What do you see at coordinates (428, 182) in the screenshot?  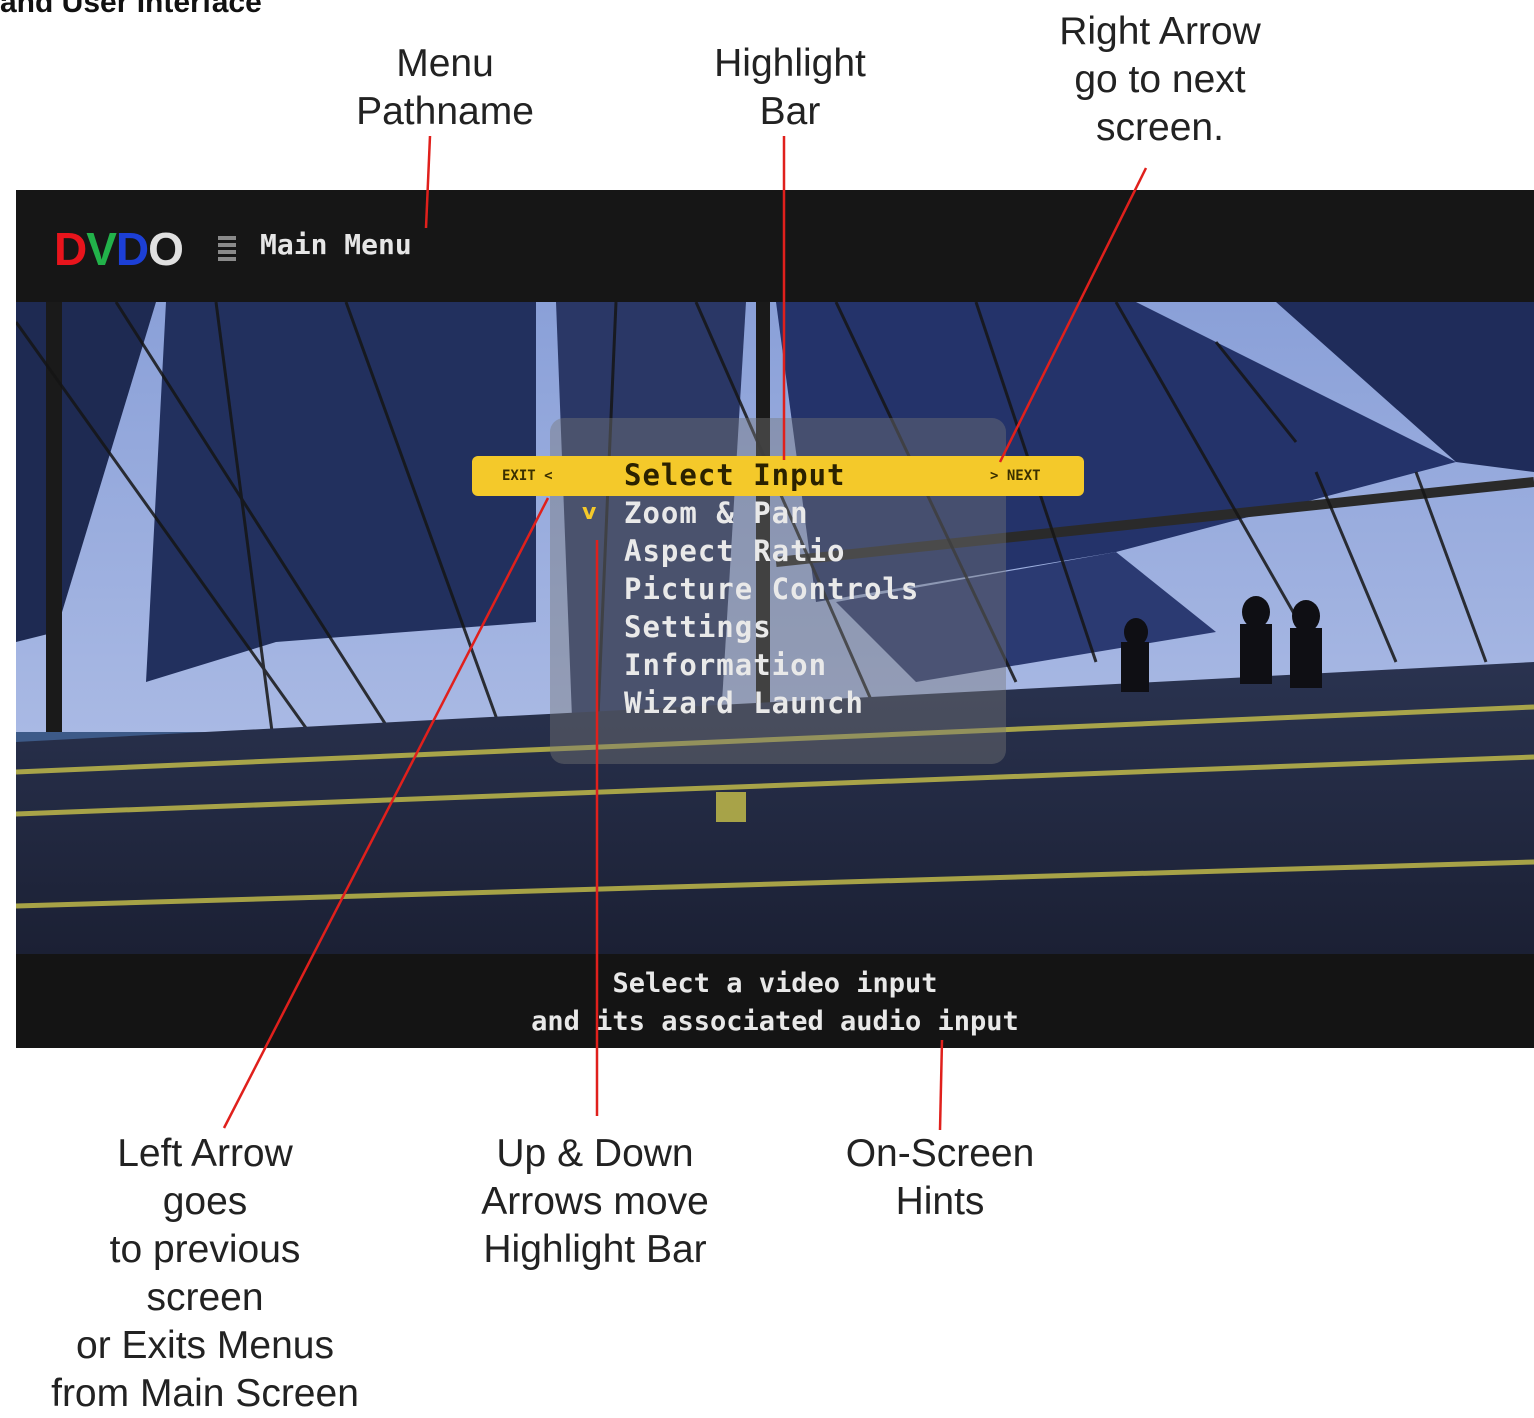 I see `line-menu-pathname` at bounding box center [428, 182].